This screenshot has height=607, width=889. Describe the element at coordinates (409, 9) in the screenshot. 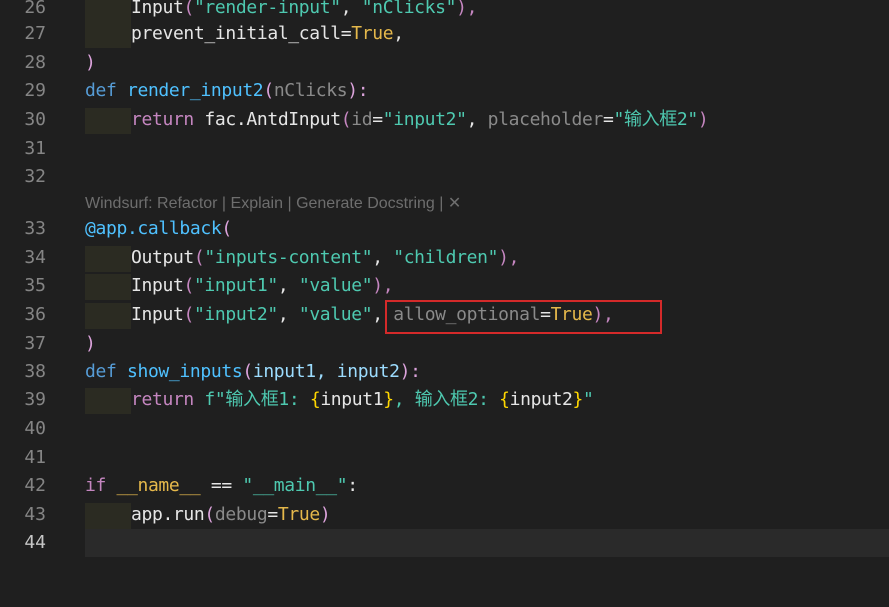

I see `token: "nClicks"` at that location.